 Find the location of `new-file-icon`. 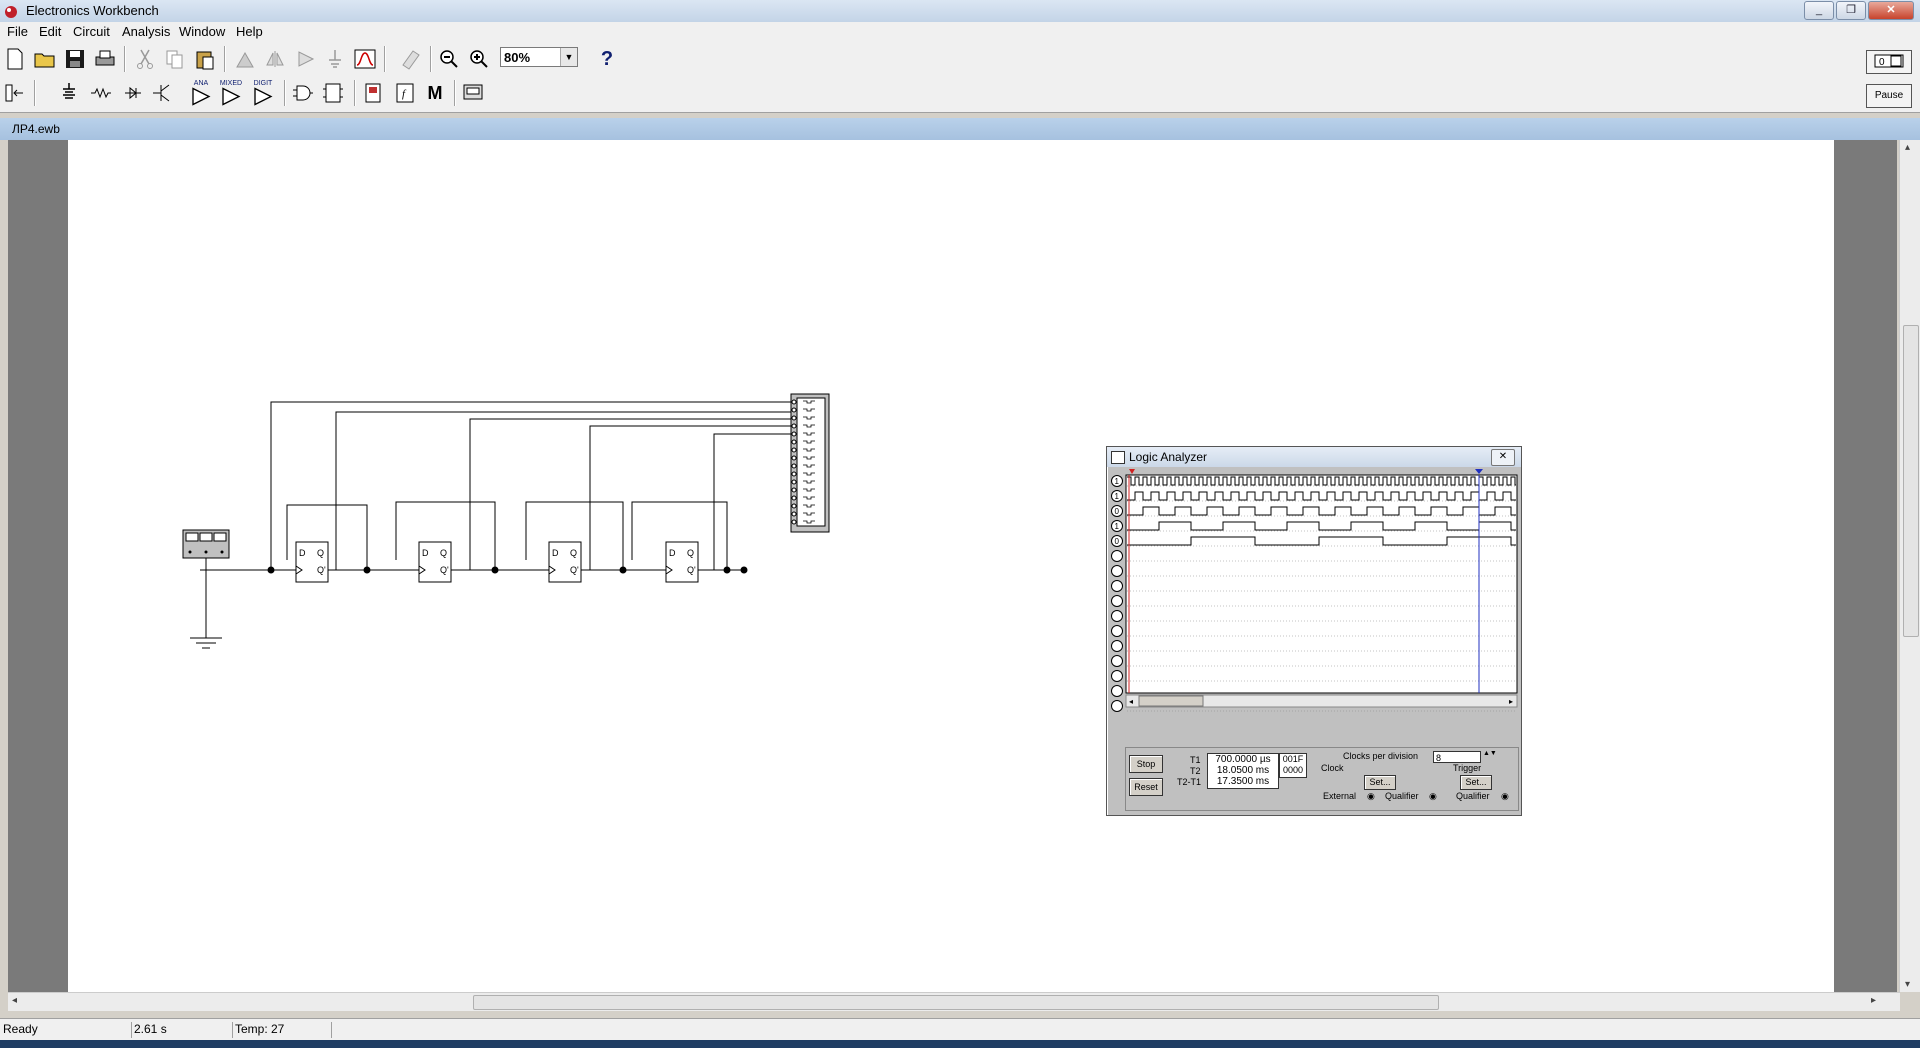

new-file-icon is located at coordinates (15, 59).